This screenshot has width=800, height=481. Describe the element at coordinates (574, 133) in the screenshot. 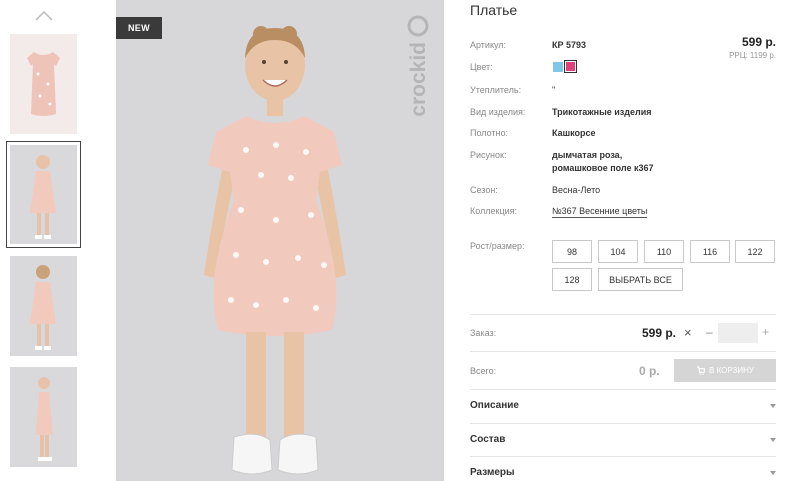

I see `fabric-value: Кашкорсе` at that location.